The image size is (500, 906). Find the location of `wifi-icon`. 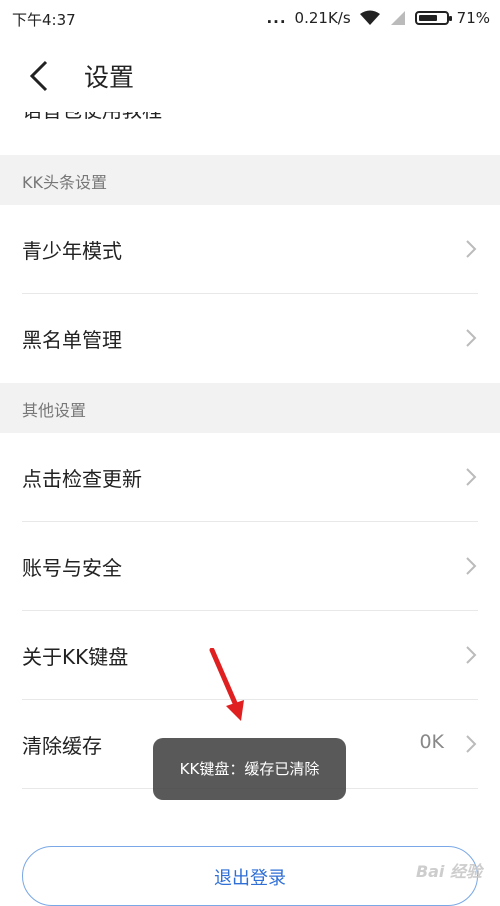

wifi-icon is located at coordinates (369, 17).